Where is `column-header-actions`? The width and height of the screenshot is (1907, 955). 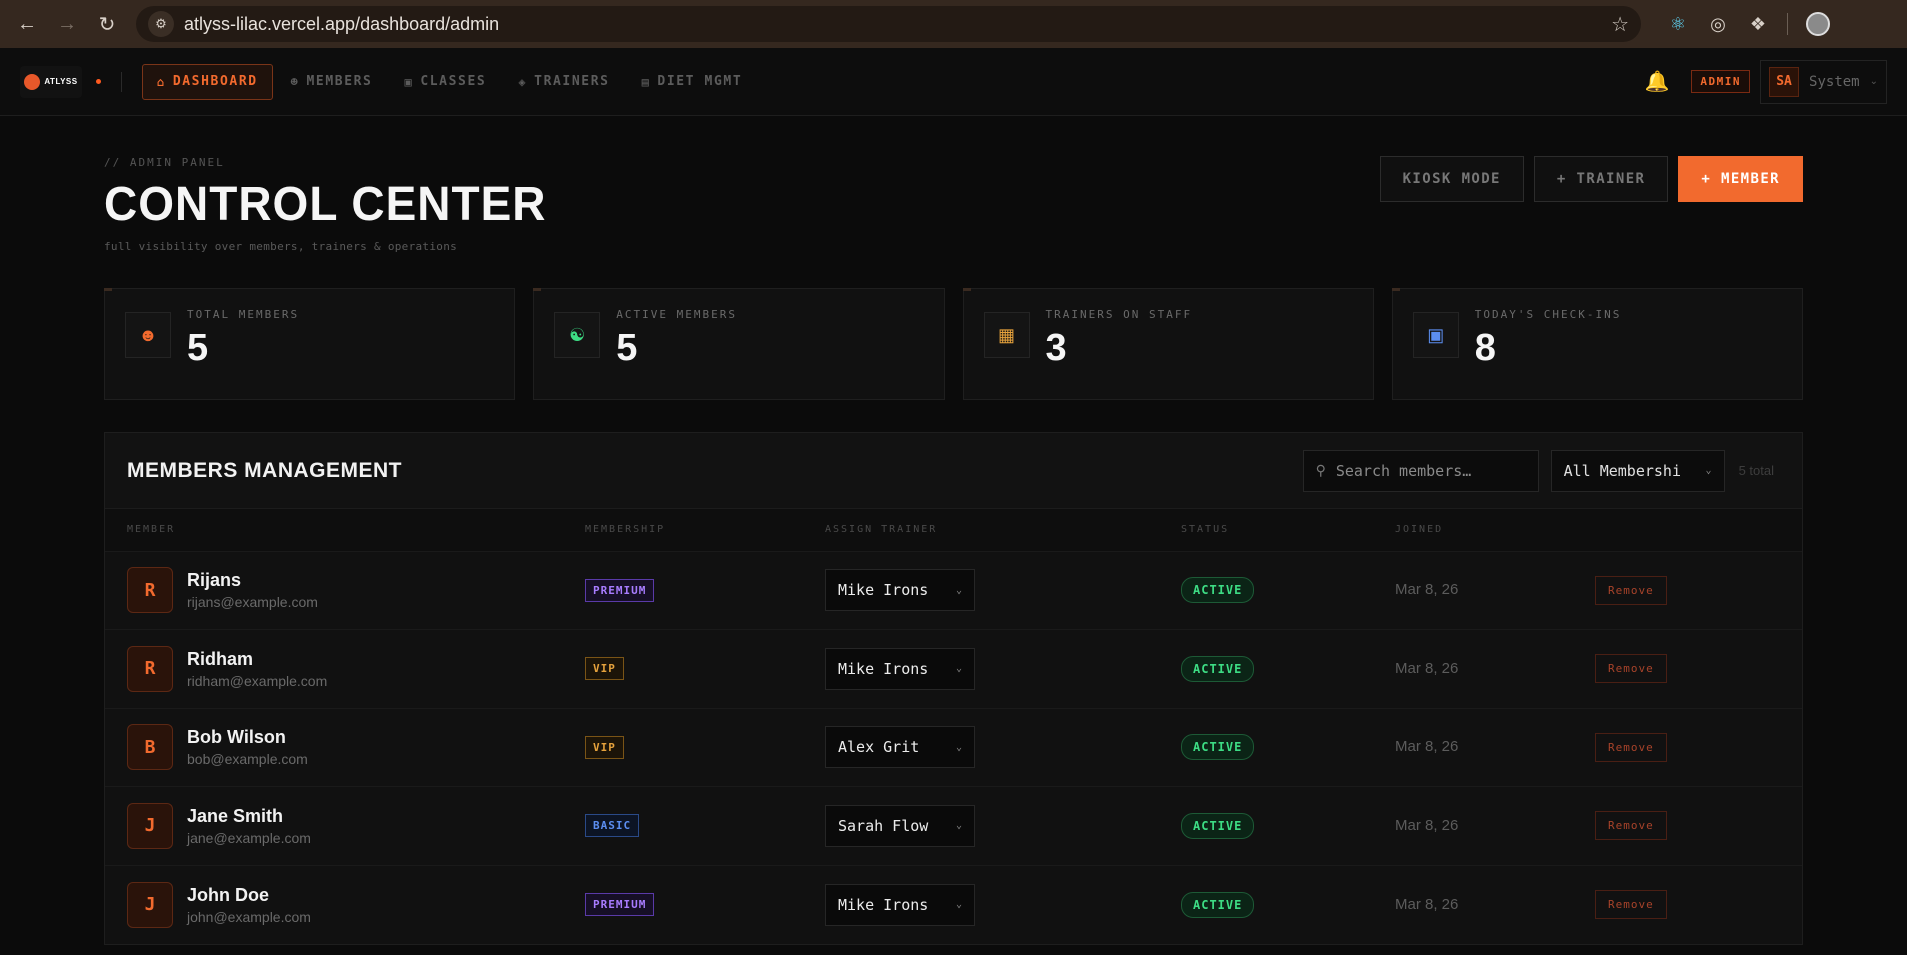 column-header-actions is located at coordinates (1687, 530).